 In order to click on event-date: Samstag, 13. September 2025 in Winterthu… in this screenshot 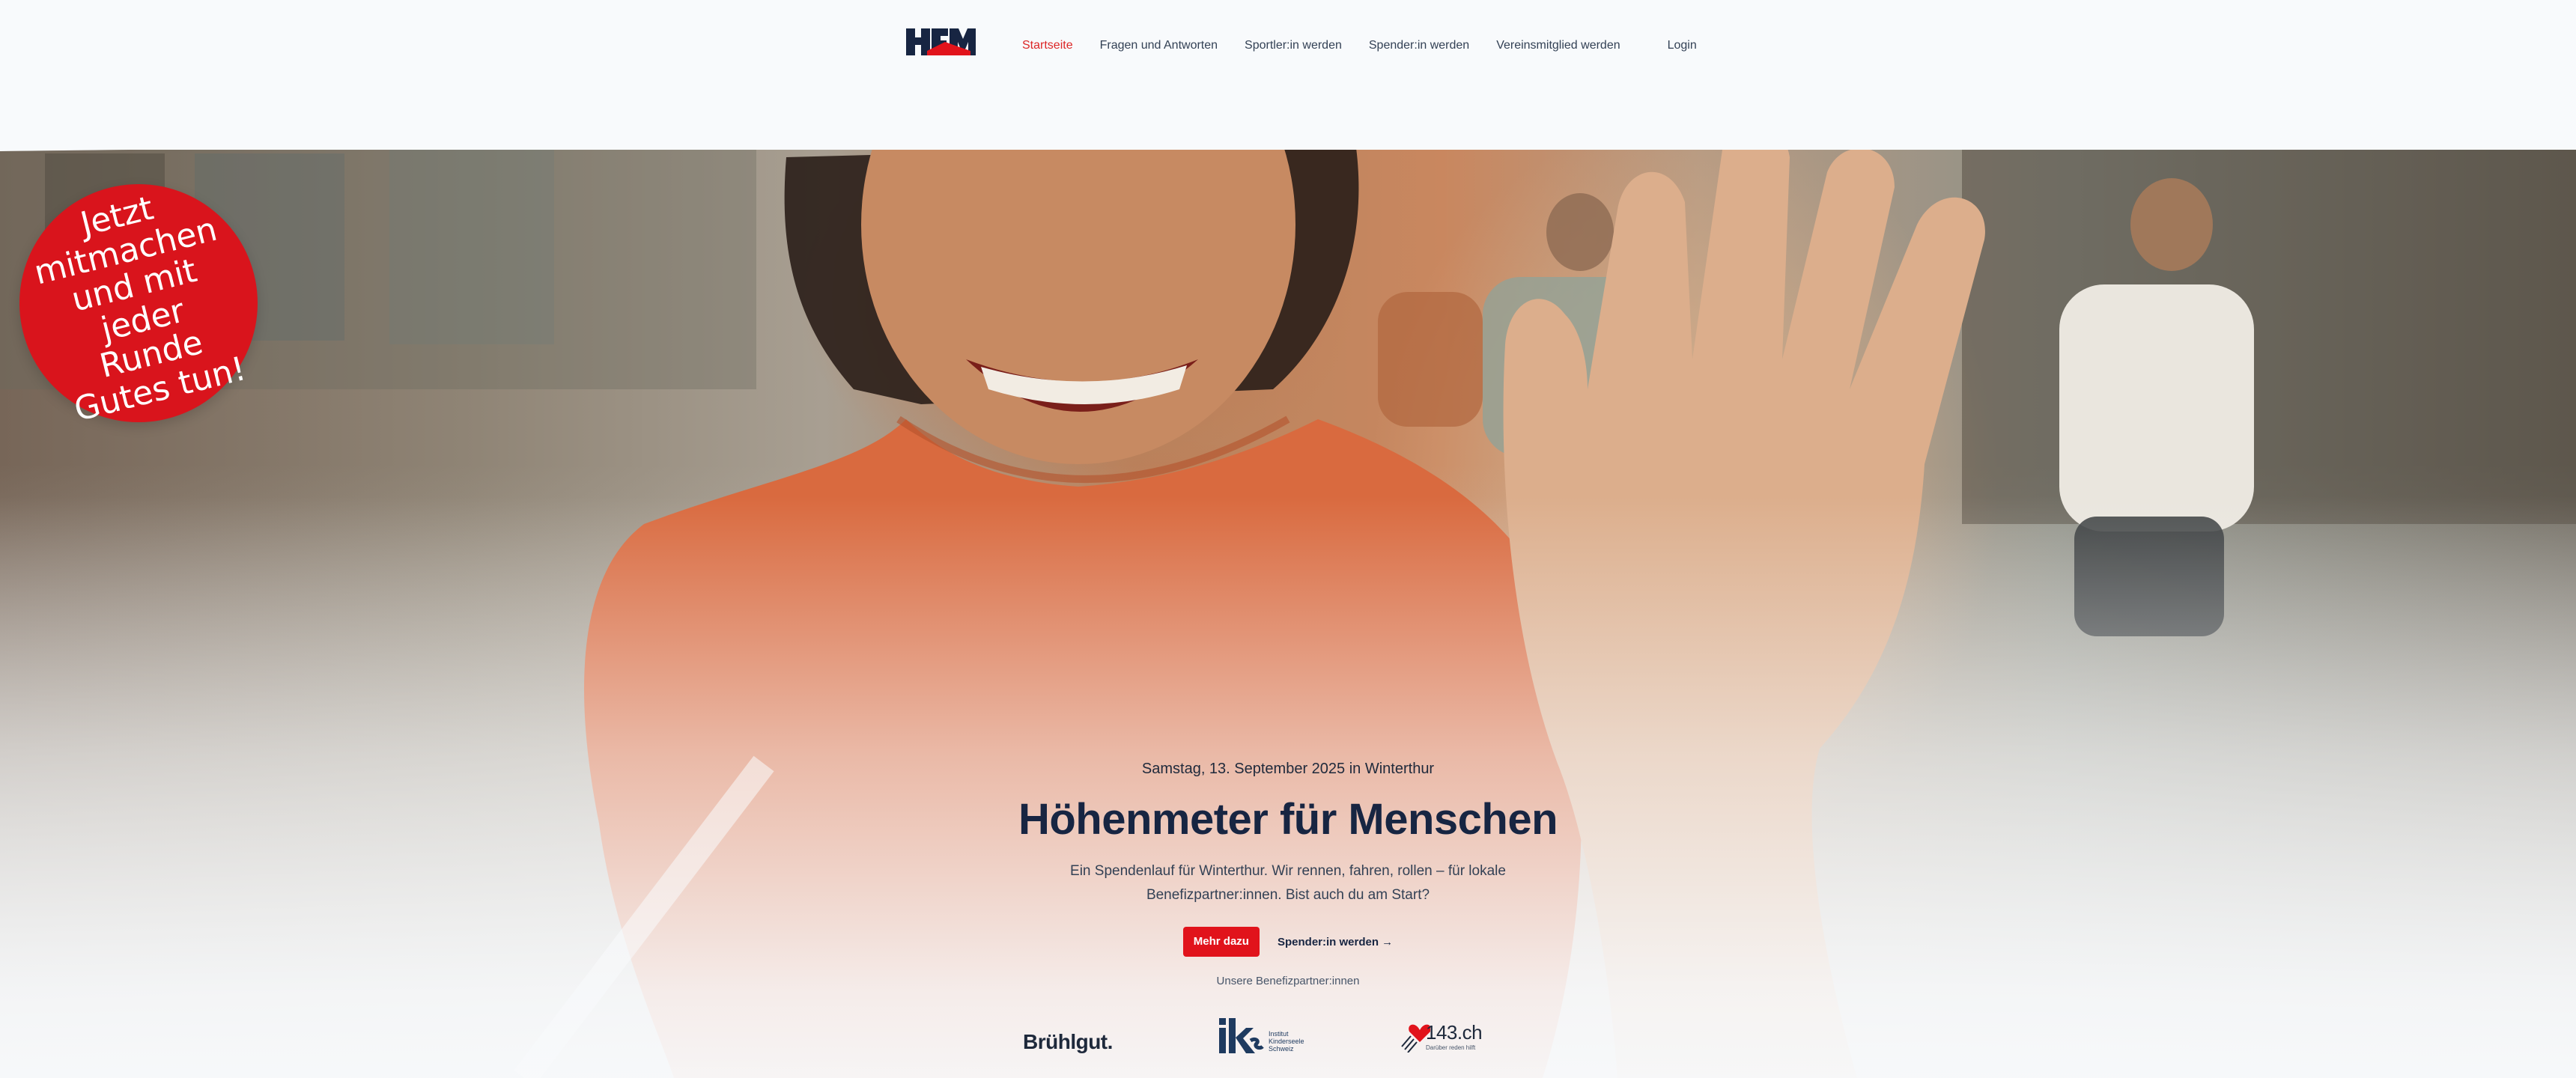, I will do `click(1288, 769)`.